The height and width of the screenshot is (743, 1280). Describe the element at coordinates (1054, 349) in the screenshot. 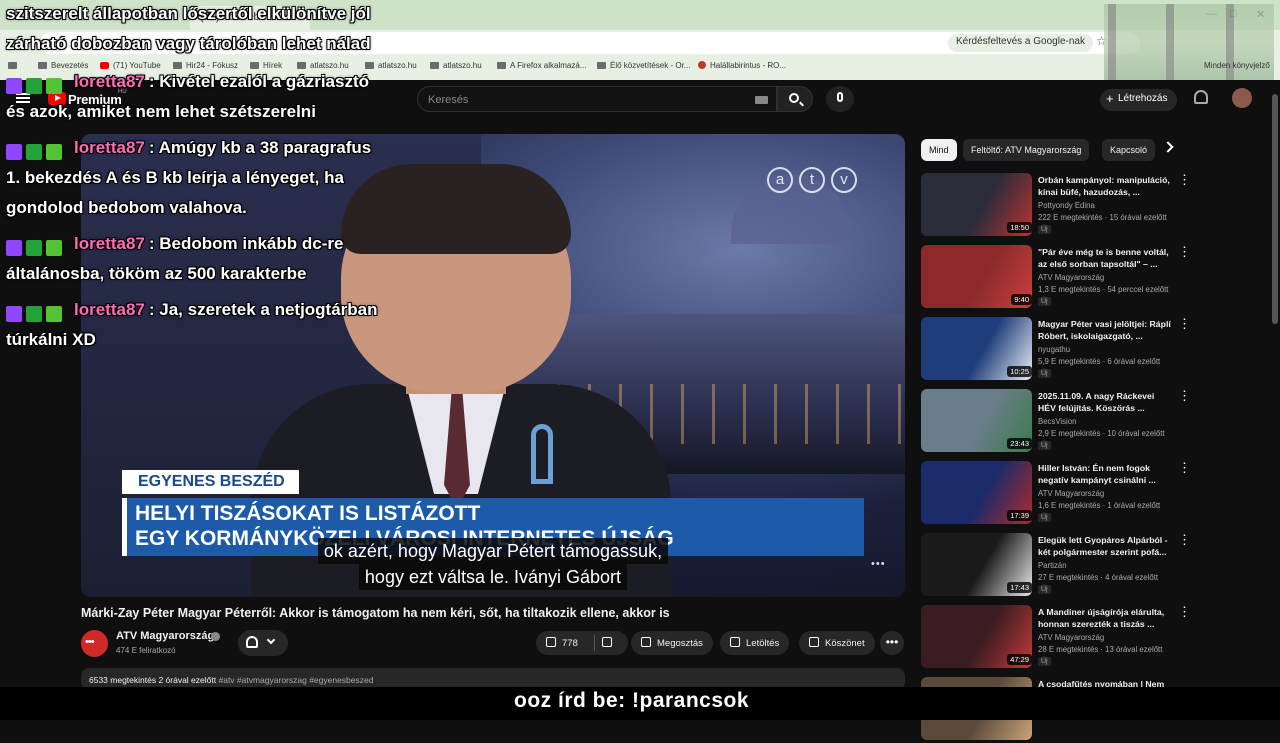

I see `recommendation-channel: nyugathu` at that location.